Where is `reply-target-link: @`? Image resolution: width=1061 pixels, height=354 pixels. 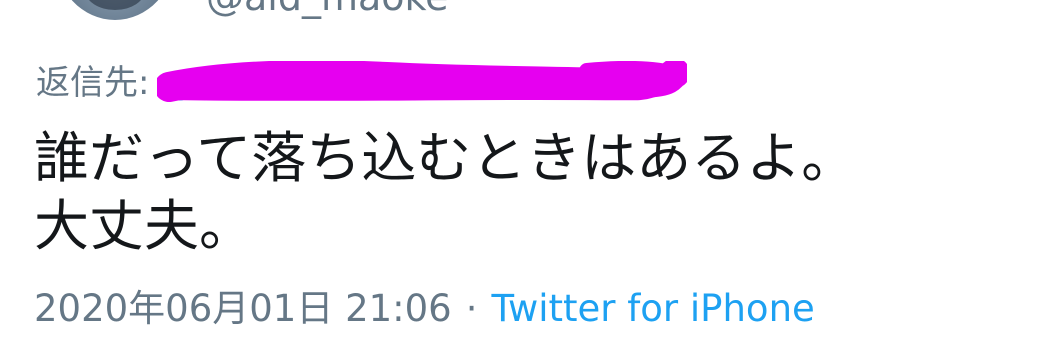
reply-target-link: @ is located at coordinates (422, 83).